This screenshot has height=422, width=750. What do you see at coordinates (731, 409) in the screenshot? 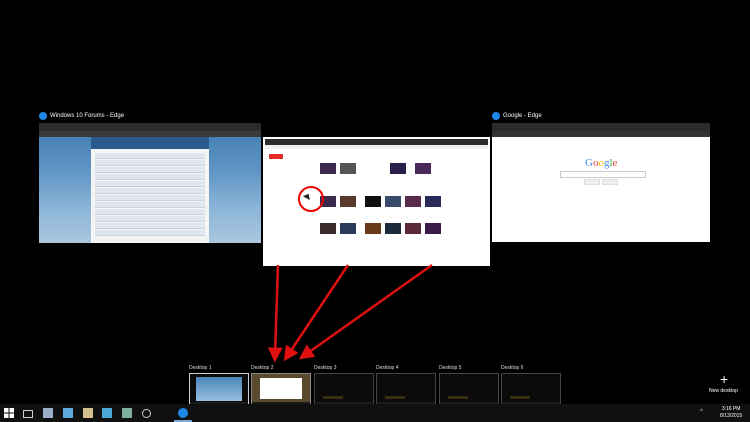
I see `clock-time: 3:16 PM` at bounding box center [731, 409].